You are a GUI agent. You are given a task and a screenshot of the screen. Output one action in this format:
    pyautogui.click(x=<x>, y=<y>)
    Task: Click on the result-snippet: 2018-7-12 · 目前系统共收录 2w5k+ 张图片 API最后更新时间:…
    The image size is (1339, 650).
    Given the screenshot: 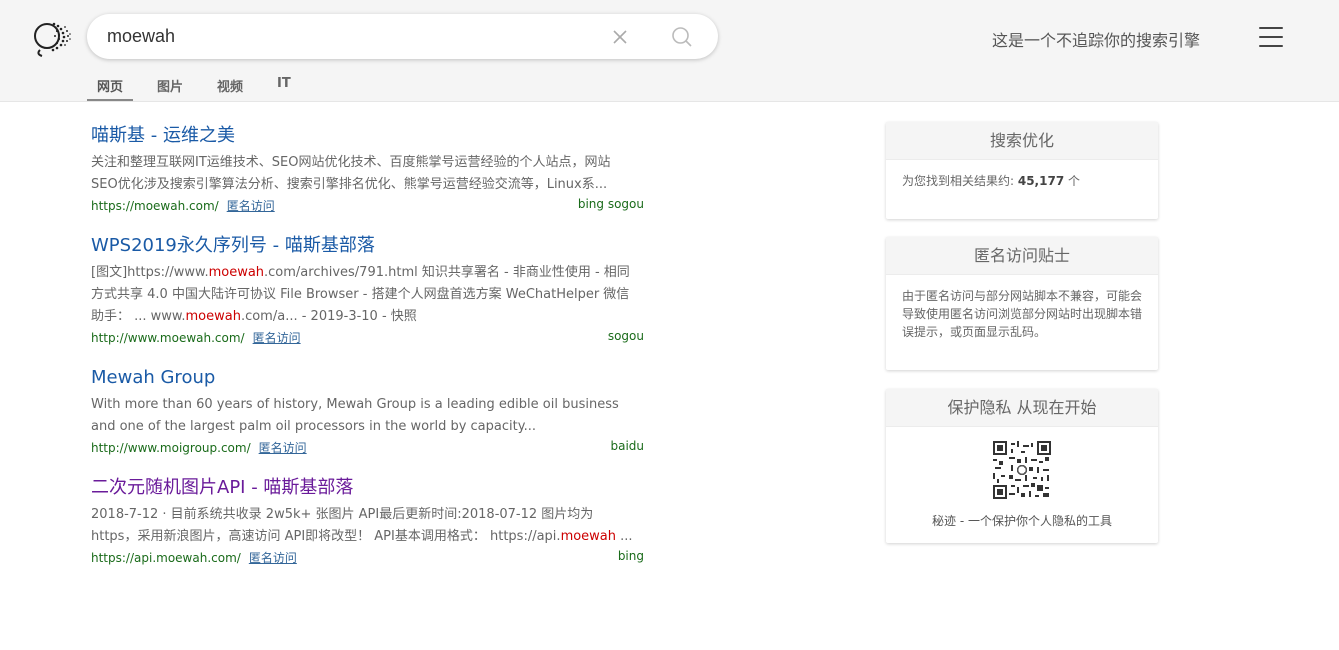 What is the action you would take?
    pyautogui.click(x=363, y=526)
    